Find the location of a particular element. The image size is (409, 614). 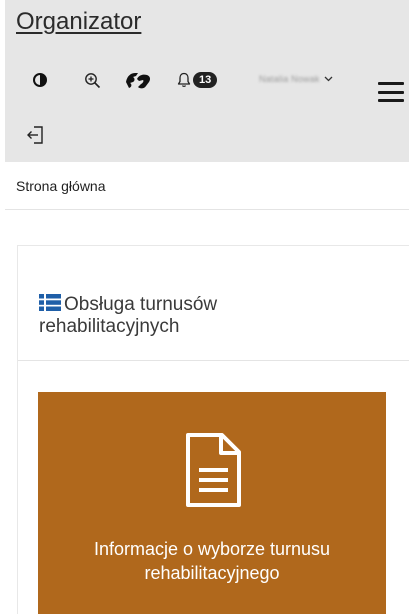

user-menu-dropdown: Natalia Nowak is located at coordinates (296, 79).